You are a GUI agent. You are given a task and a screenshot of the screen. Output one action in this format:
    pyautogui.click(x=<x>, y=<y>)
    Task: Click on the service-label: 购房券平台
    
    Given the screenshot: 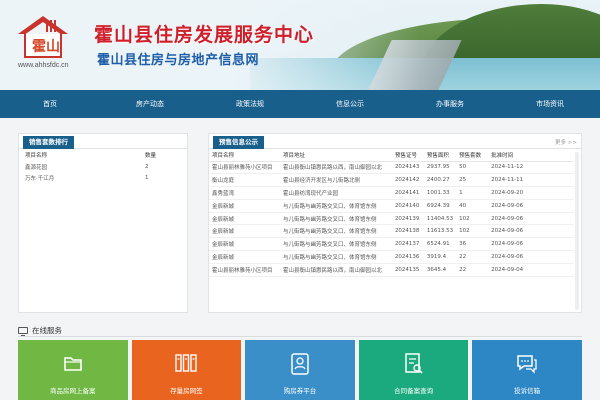 What is the action you would take?
    pyautogui.click(x=300, y=391)
    